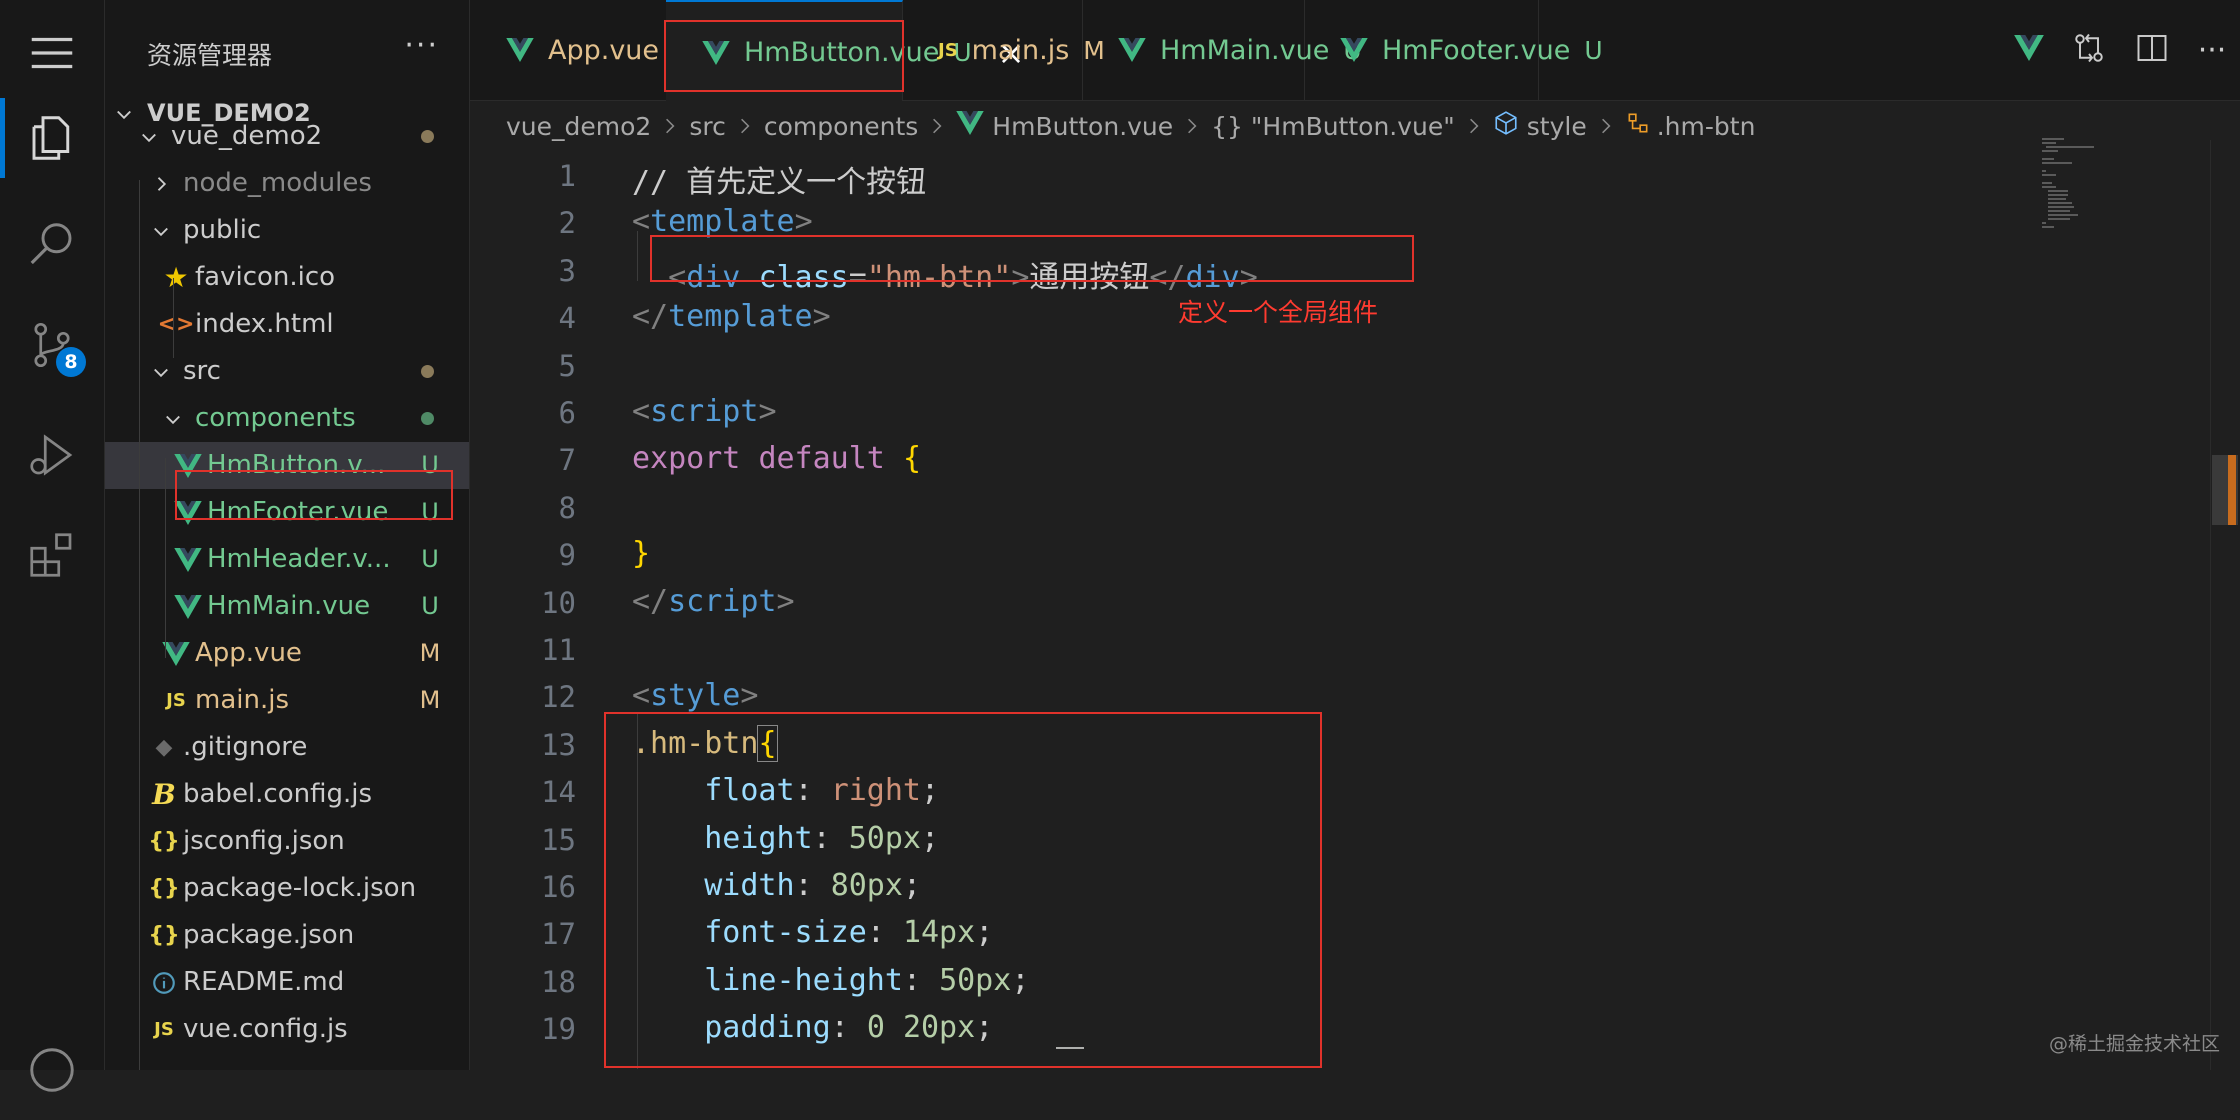 Image resolution: width=2240 pixels, height=1120 pixels. What do you see at coordinates (52, 345) in the screenshot?
I see `source-control-icon: 8` at bounding box center [52, 345].